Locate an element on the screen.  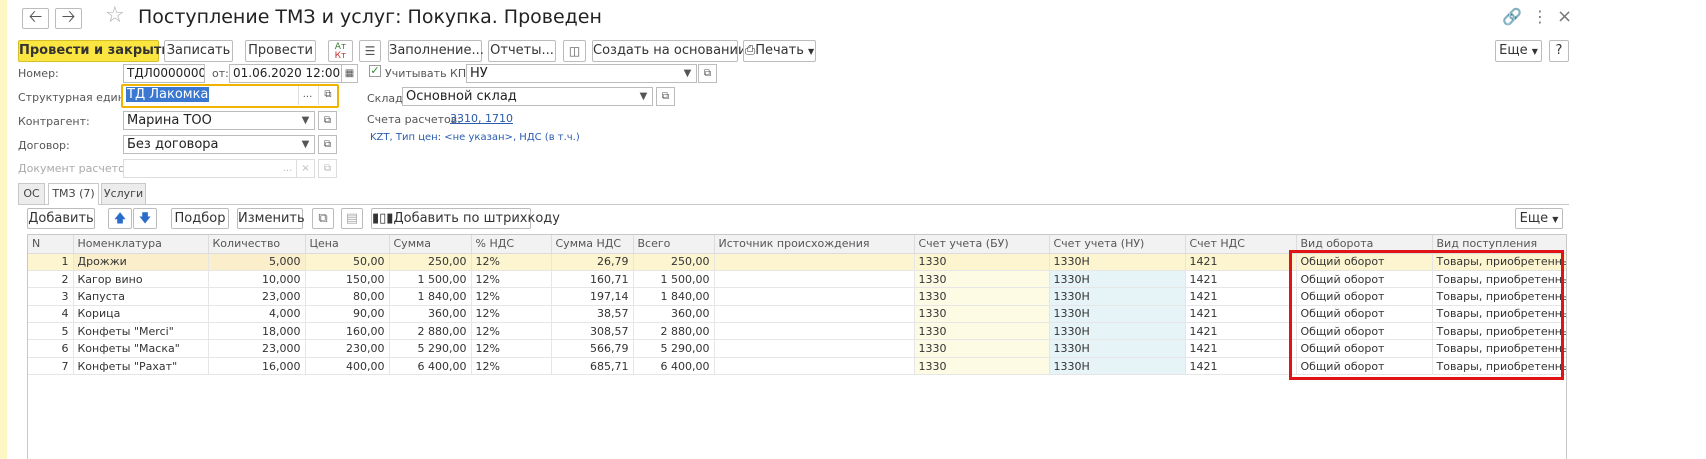
print-button: ⎙Печать ▼ is located at coordinates (779, 51).